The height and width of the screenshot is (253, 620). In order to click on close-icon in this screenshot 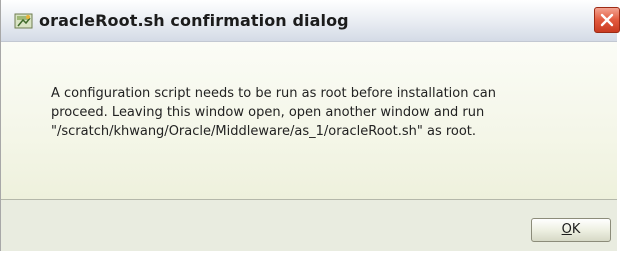, I will do `click(607, 20)`.